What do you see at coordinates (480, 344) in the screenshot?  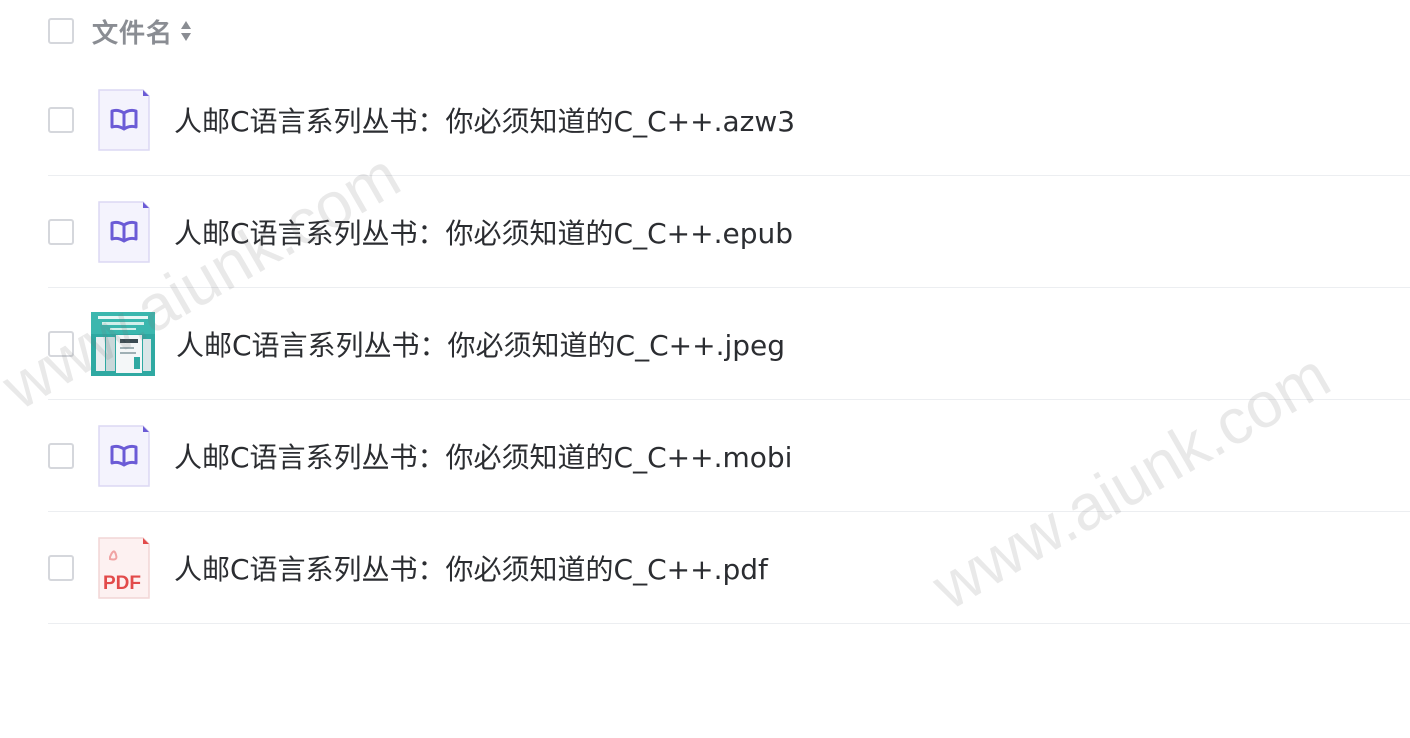 I see `file-name: 人邮C语言系列丛书：你必须知道的C_C++.jpeg` at bounding box center [480, 344].